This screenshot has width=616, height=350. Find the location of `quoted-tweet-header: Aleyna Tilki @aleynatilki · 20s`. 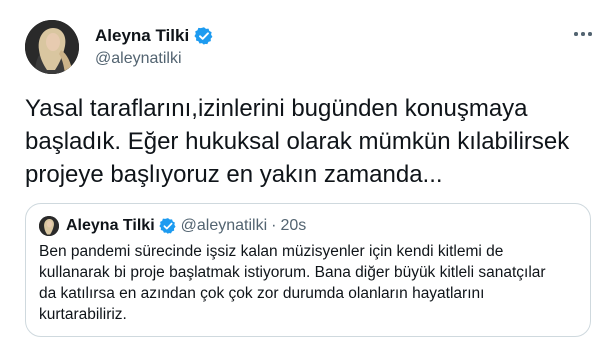

quoted-tweet-header: Aleyna Tilki @aleynatilki · 20s is located at coordinates (172, 226).